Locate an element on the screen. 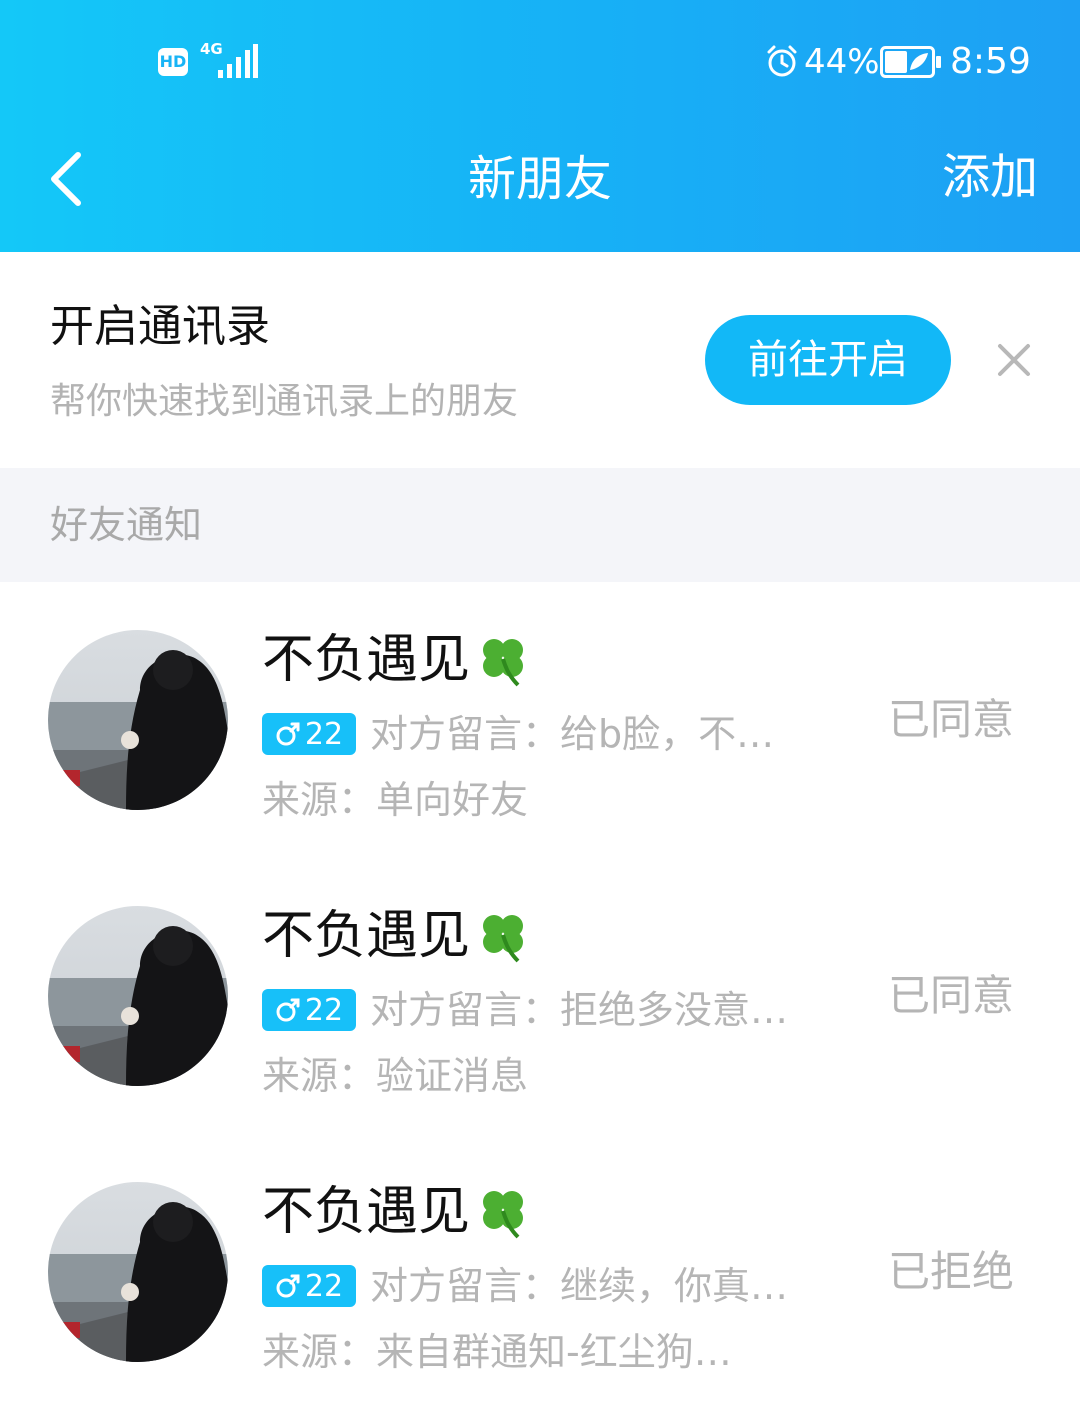 The height and width of the screenshot is (1415, 1080). banner-subtitle: 帮你快速找到通讯录上的朋友 is located at coordinates (284, 401).